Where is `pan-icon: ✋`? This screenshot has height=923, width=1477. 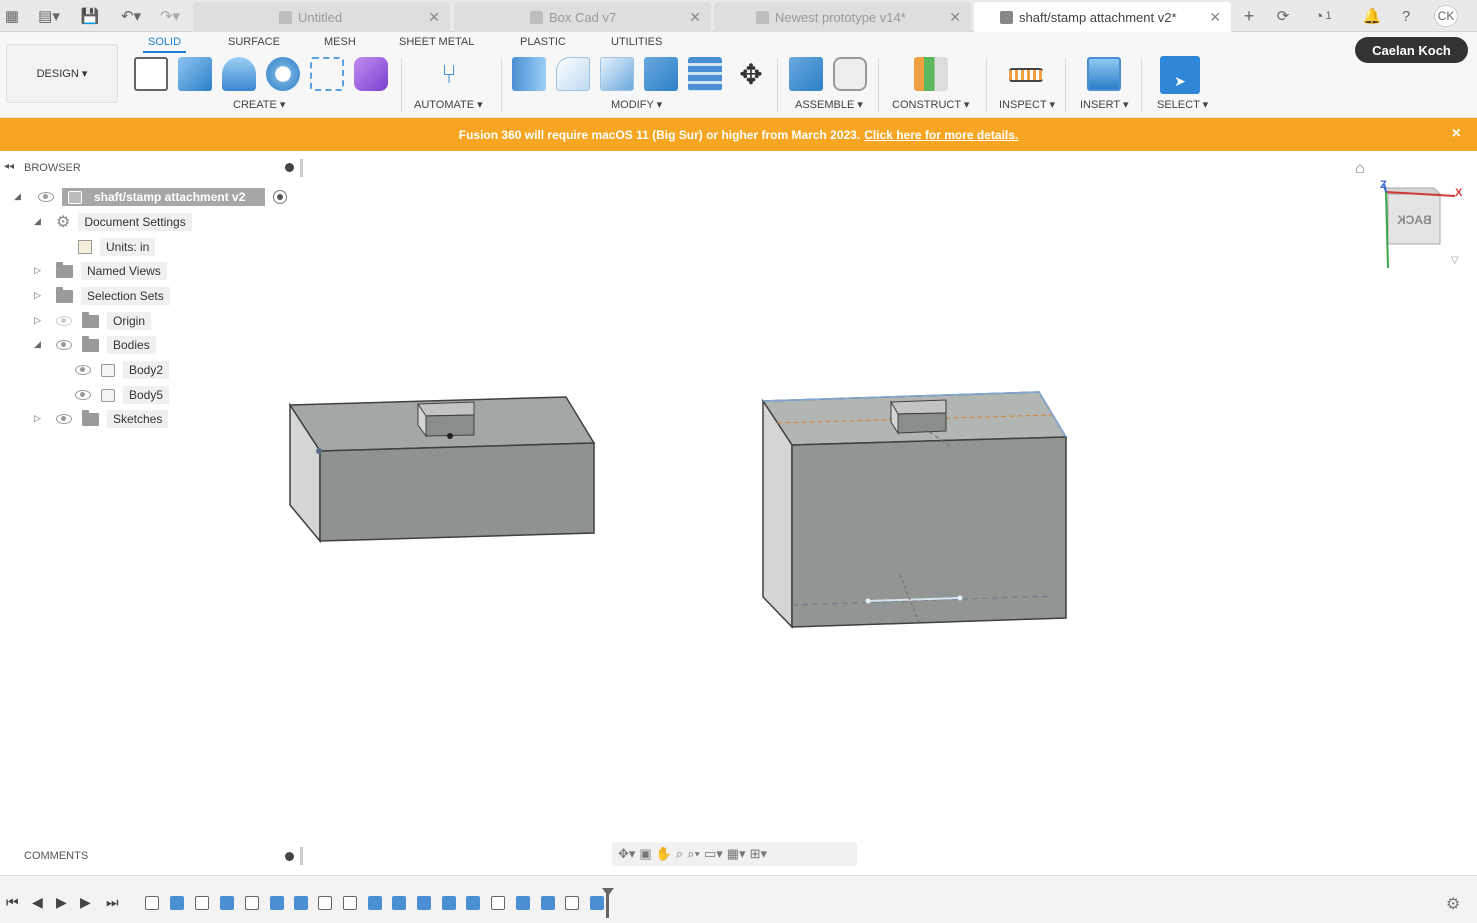 pan-icon: ✋ is located at coordinates (664, 854).